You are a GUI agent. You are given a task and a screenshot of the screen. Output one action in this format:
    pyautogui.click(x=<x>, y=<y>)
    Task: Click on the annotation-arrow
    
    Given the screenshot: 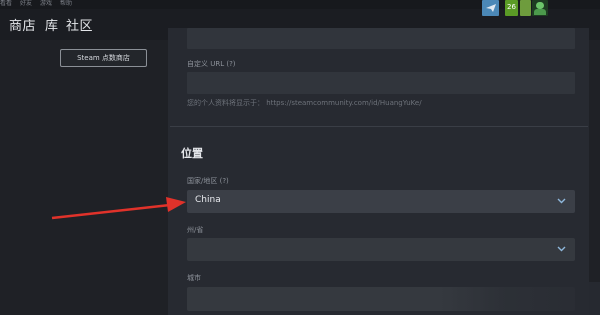 What is the action you would take?
    pyautogui.click(x=118, y=208)
    